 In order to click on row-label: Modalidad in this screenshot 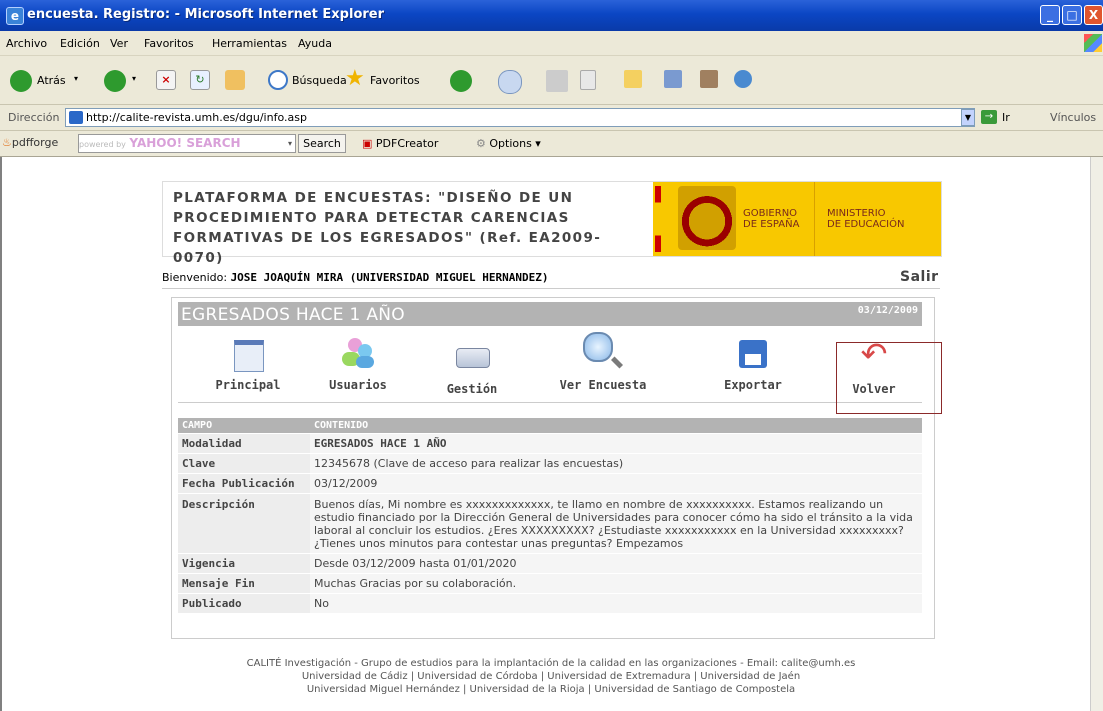, I will do `click(244, 443)`.